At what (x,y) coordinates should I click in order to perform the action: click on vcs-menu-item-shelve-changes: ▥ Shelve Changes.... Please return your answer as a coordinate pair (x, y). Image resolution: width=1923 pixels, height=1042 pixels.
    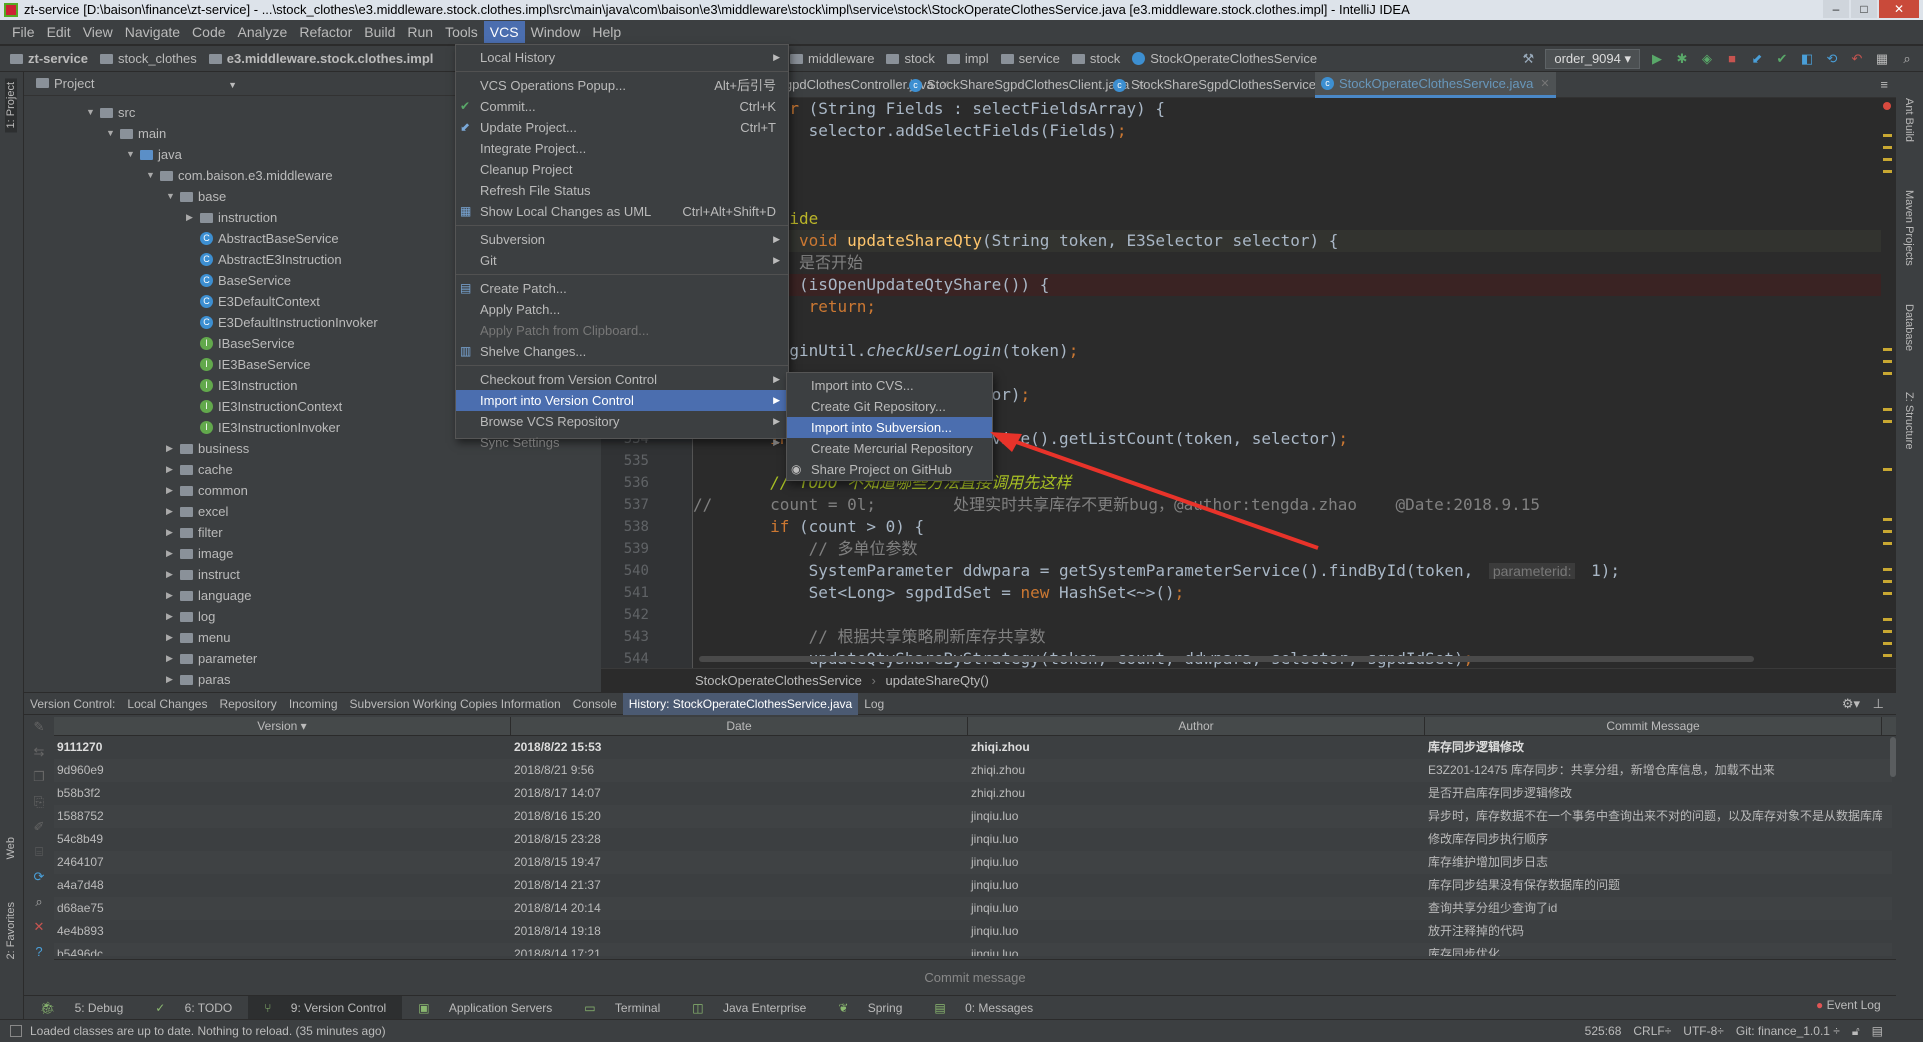
    Looking at the image, I should click on (622, 351).